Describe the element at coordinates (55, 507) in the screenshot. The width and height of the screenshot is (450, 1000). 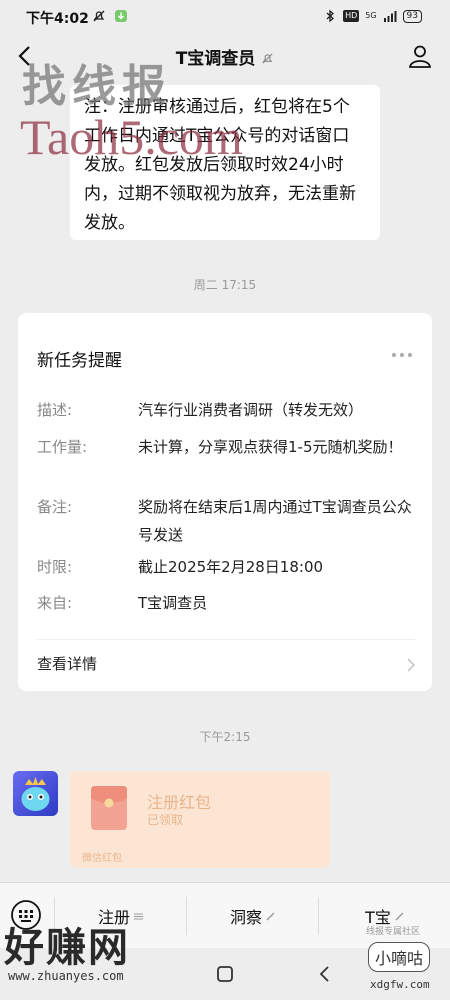
I see `row-key: 备注:` at that location.